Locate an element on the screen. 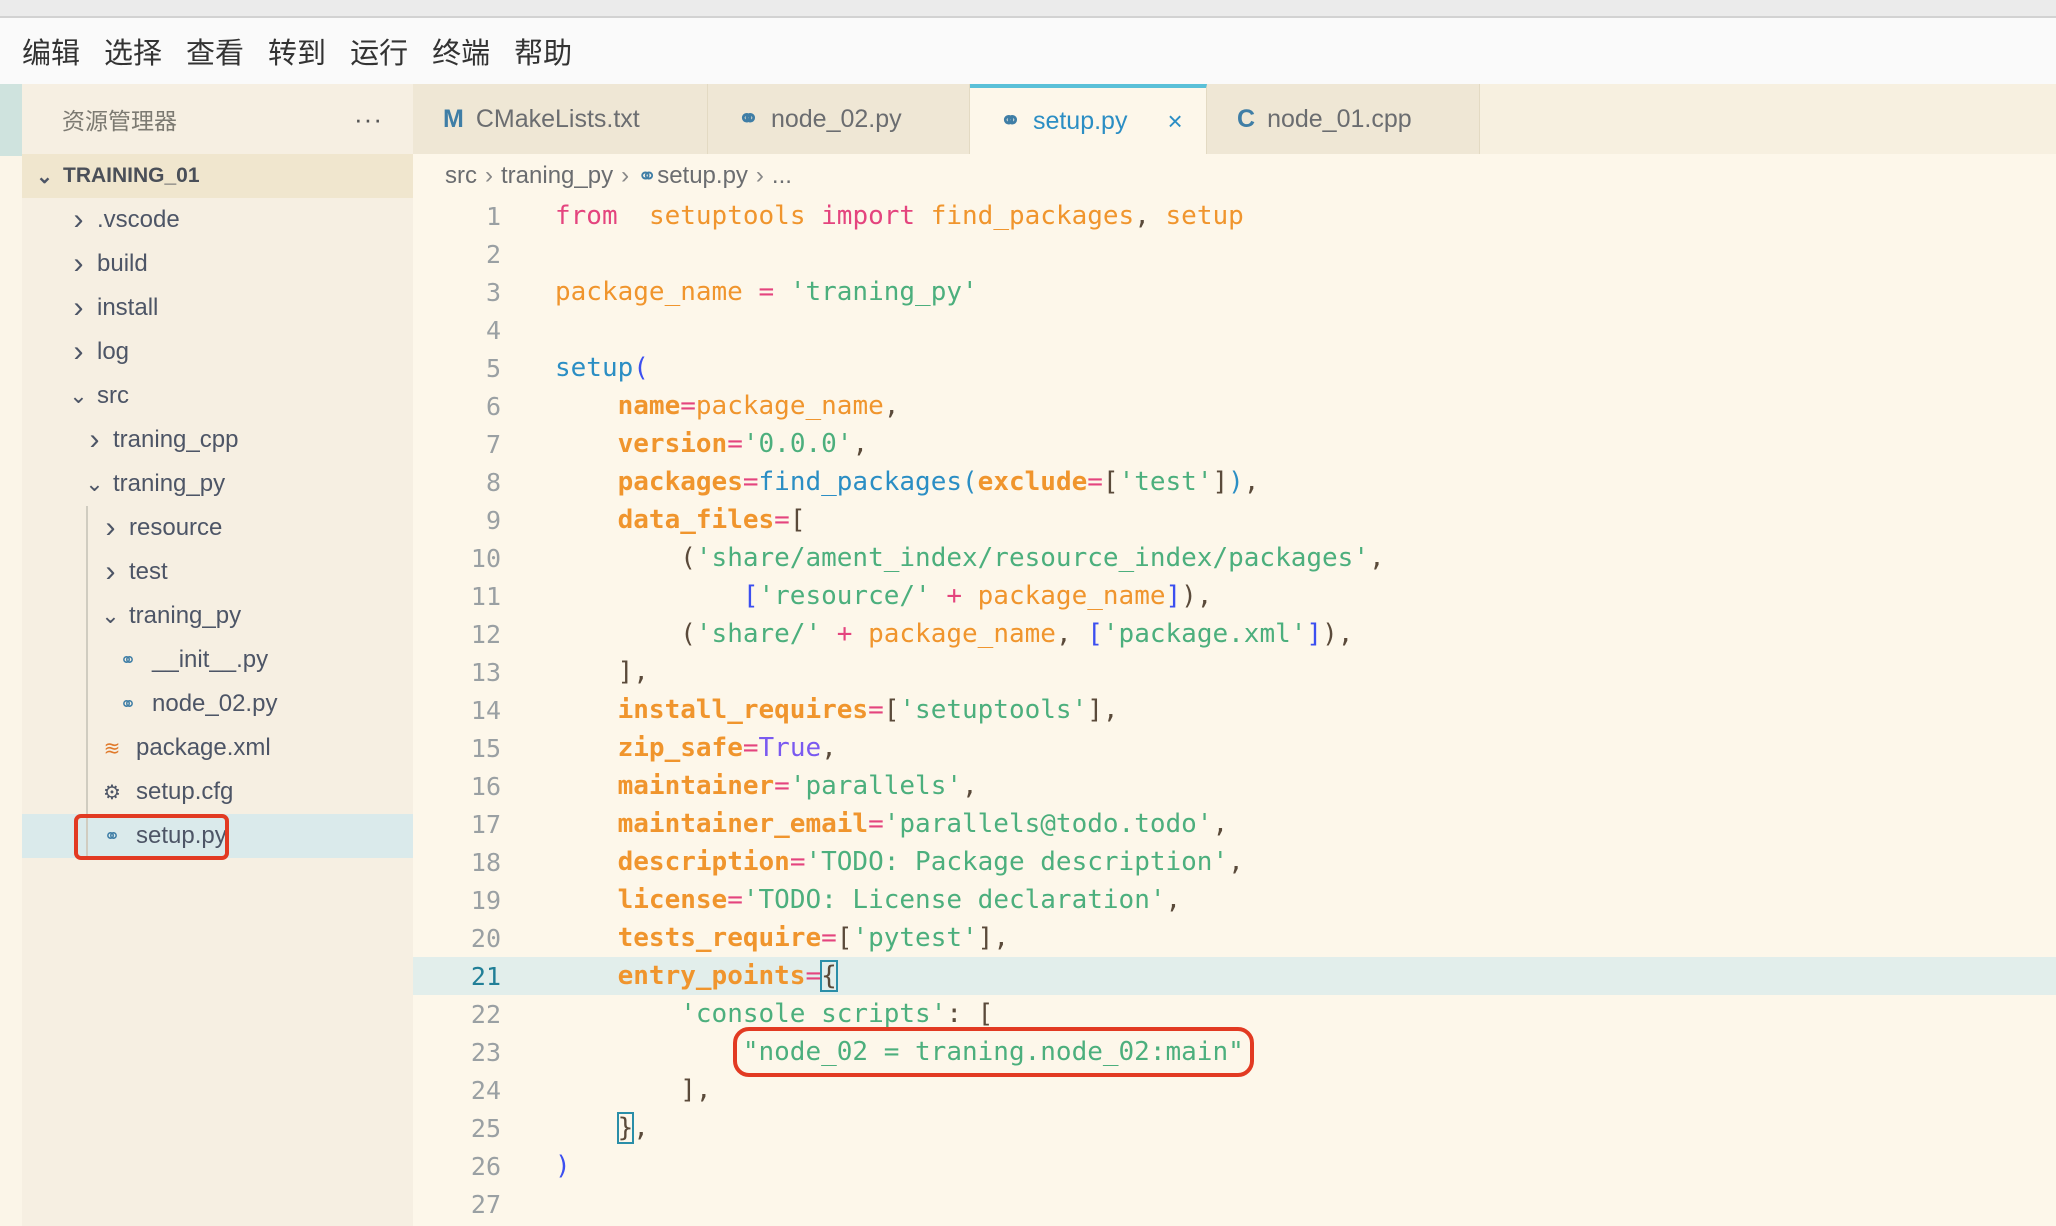  code-token: tests_require is located at coordinates (719, 938).